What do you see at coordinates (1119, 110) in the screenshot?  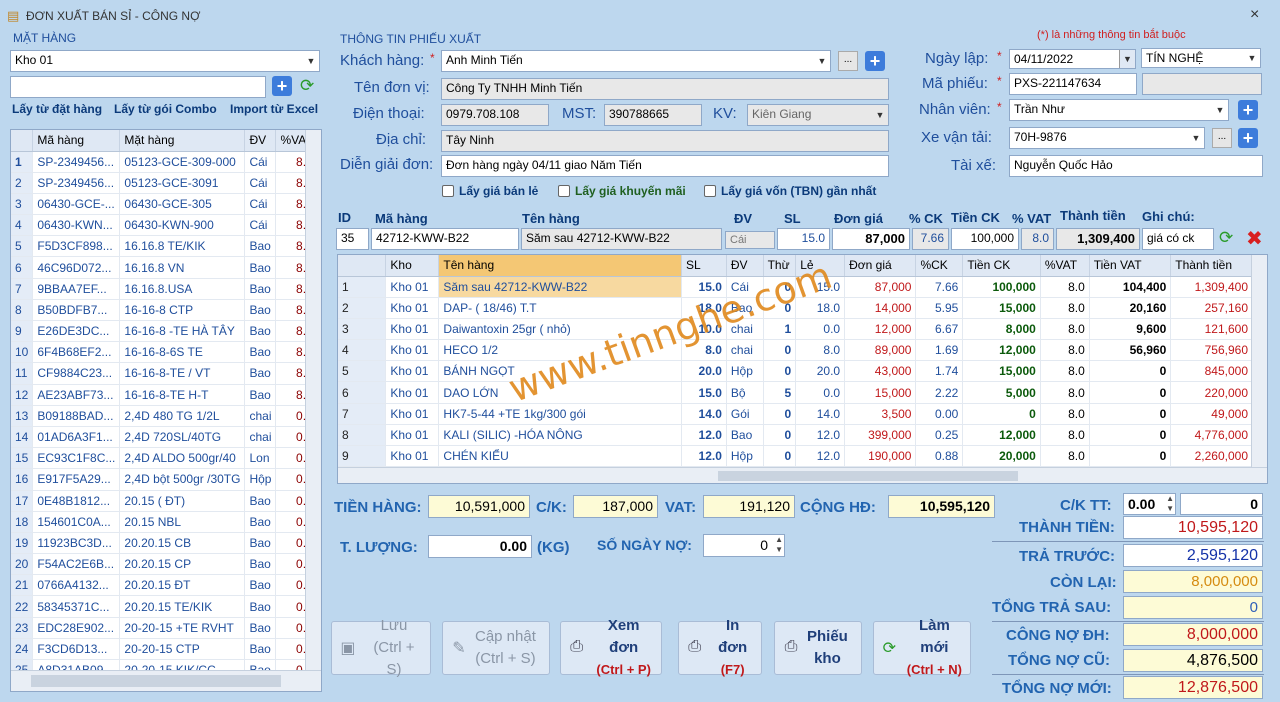 I see `staff-select: Trần Như ▼` at bounding box center [1119, 110].